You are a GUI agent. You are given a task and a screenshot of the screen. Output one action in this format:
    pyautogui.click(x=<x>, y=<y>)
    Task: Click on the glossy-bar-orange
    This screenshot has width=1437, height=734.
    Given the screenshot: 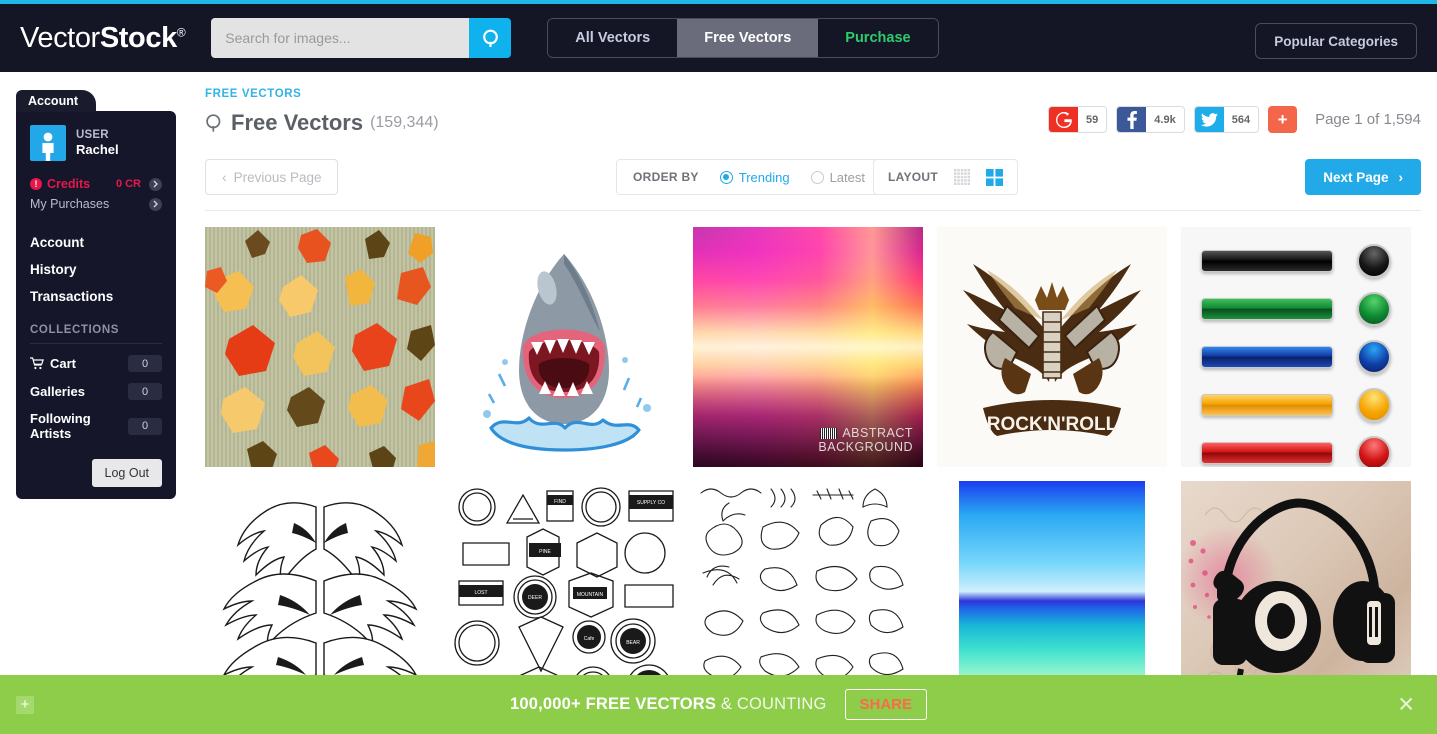 What is the action you would take?
    pyautogui.click(x=1267, y=405)
    